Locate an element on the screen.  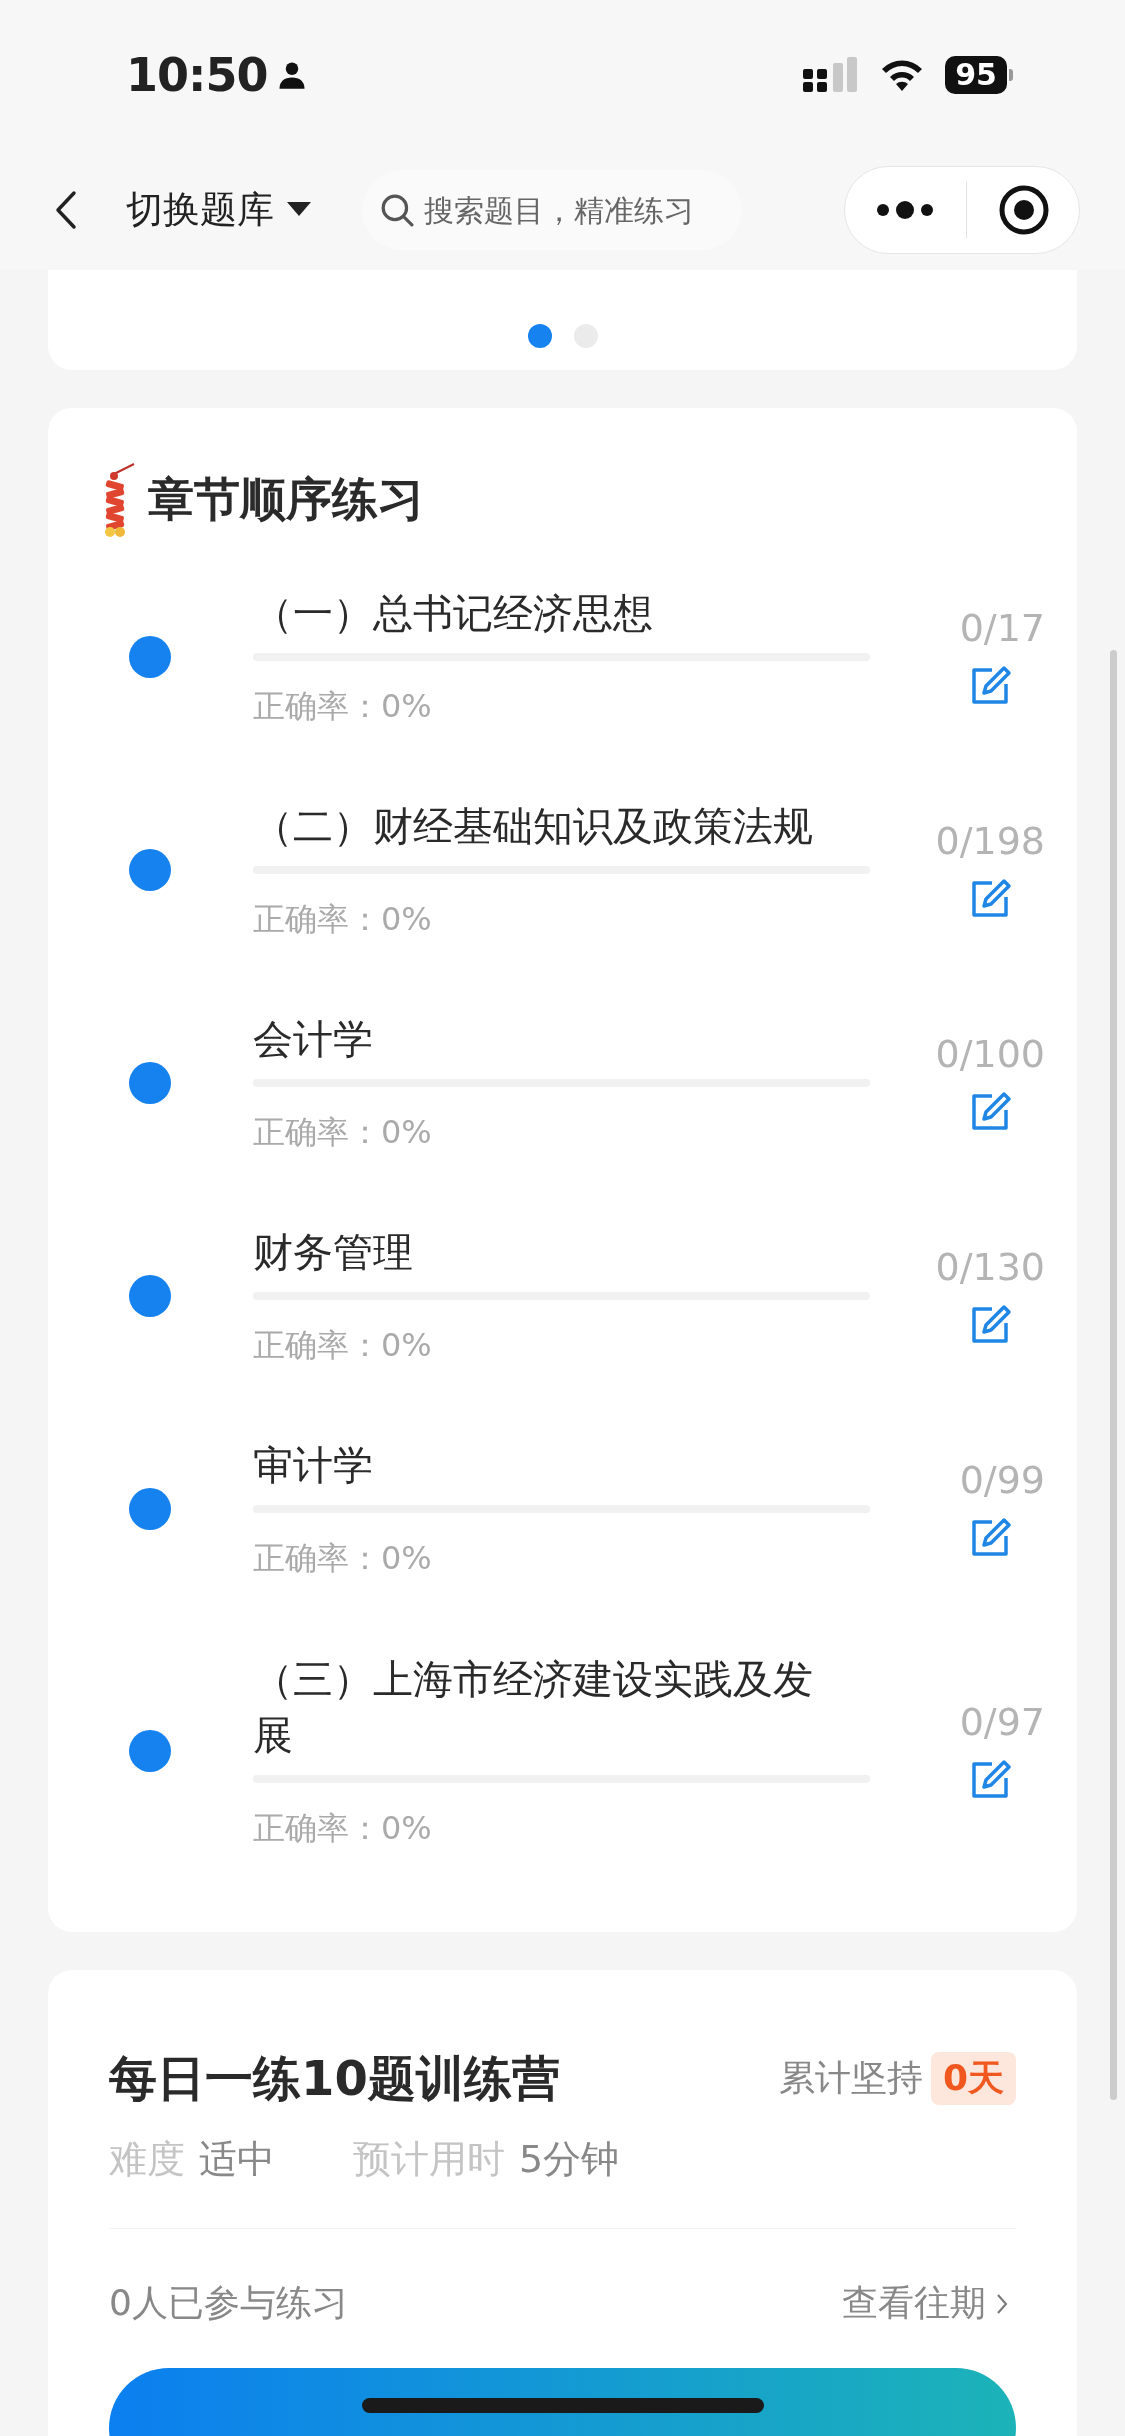
chevron-icon is located at coordinates (1002, 2303).